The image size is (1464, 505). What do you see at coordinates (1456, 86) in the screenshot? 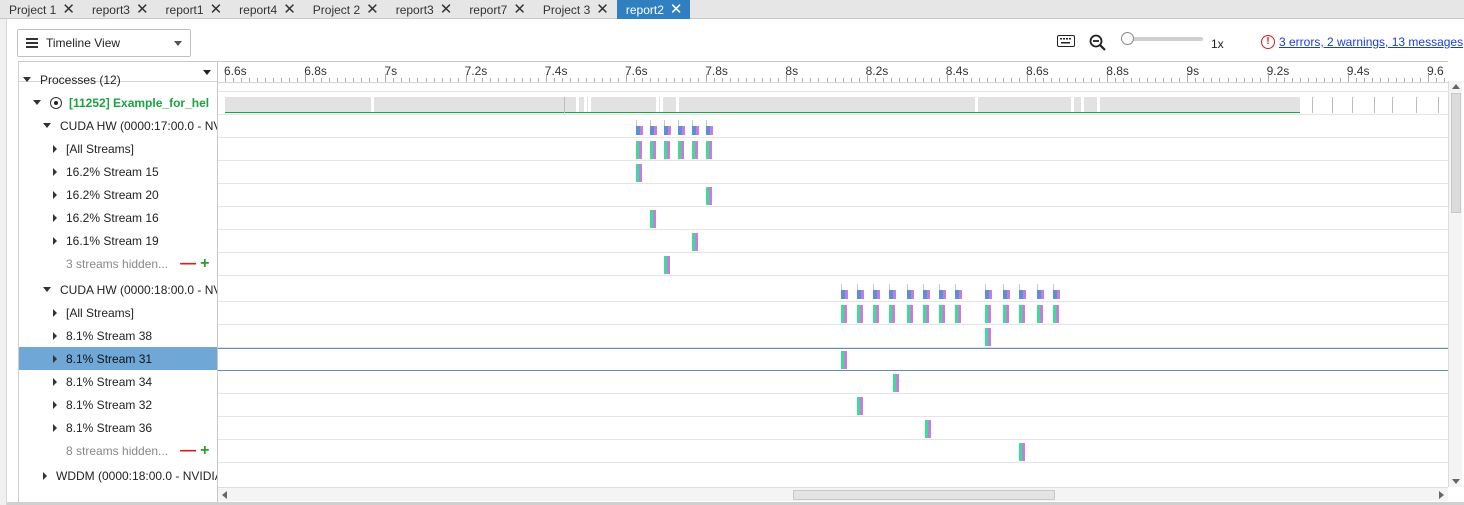
I see `scroll-up-arrow` at bounding box center [1456, 86].